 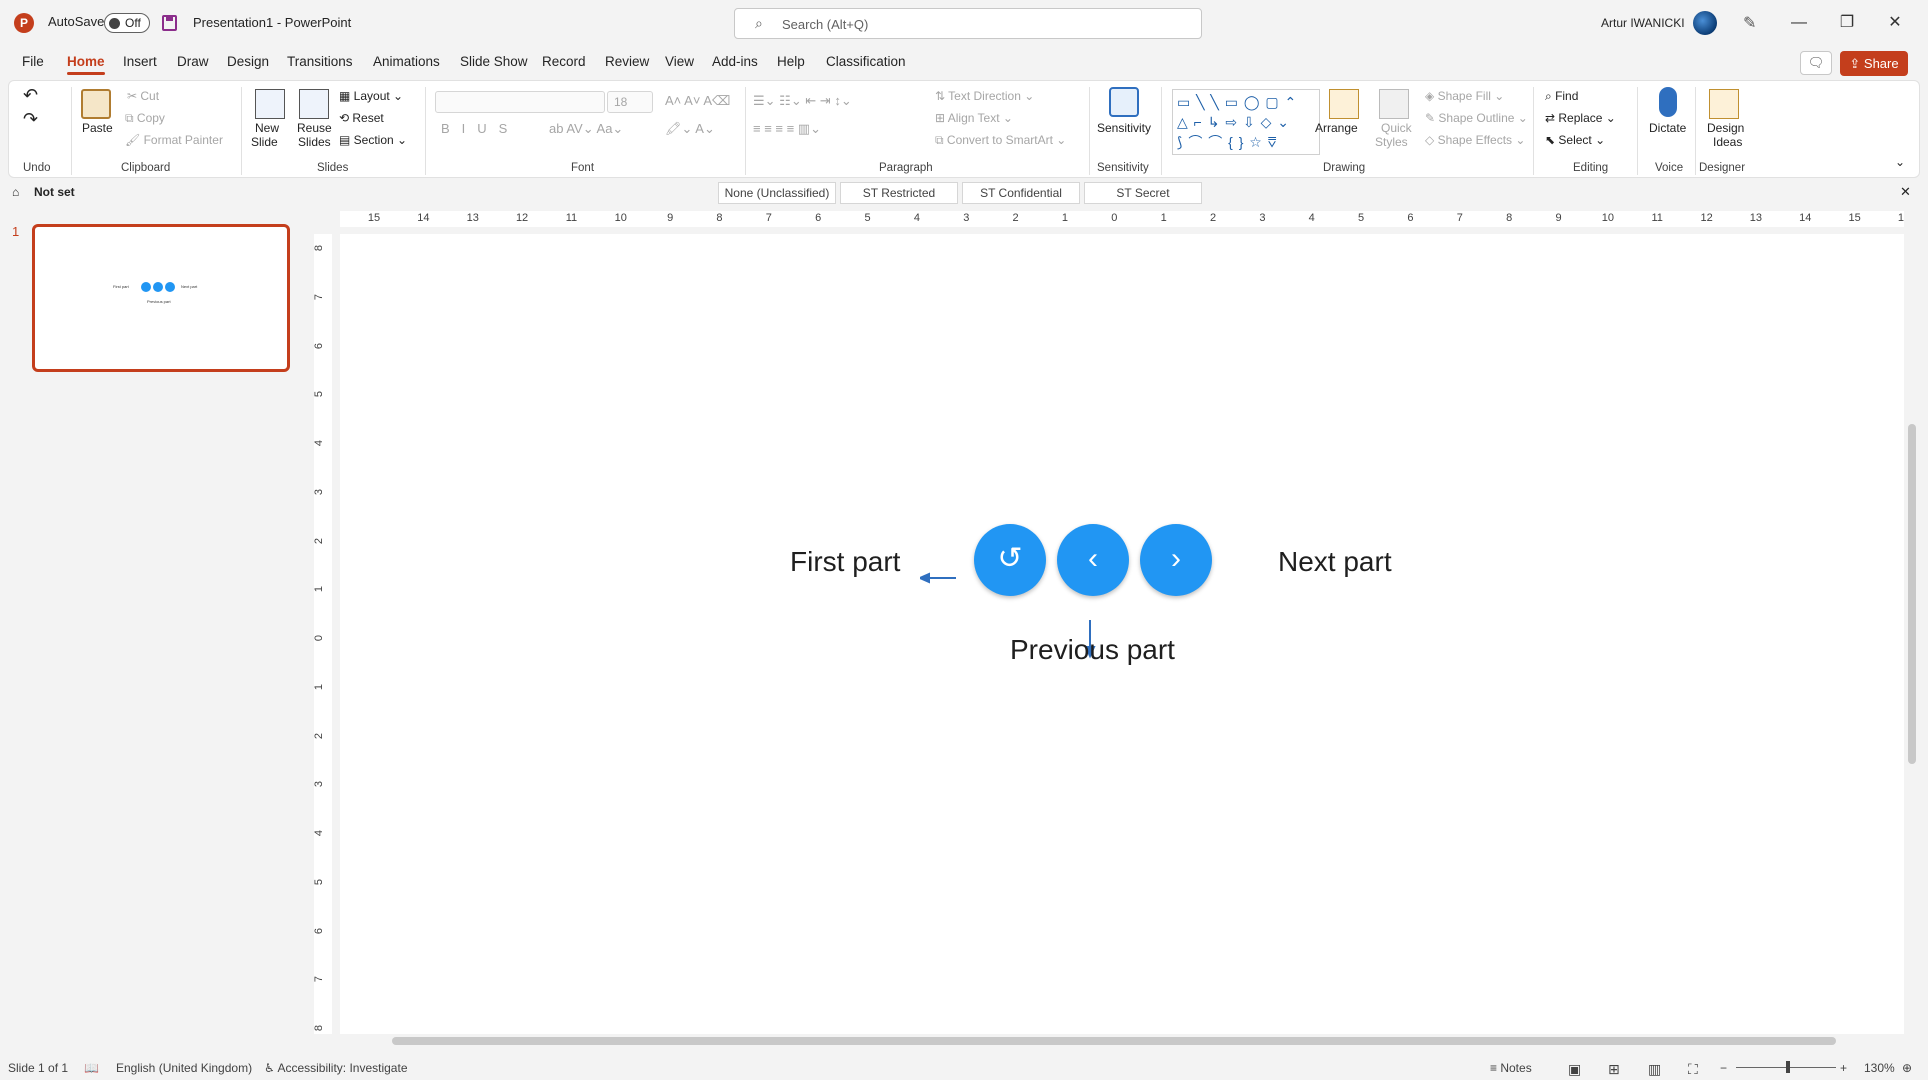 What do you see at coordinates (630, 102) in the screenshot?
I see `font-size-combo: 18` at bounding box center [630, 102].